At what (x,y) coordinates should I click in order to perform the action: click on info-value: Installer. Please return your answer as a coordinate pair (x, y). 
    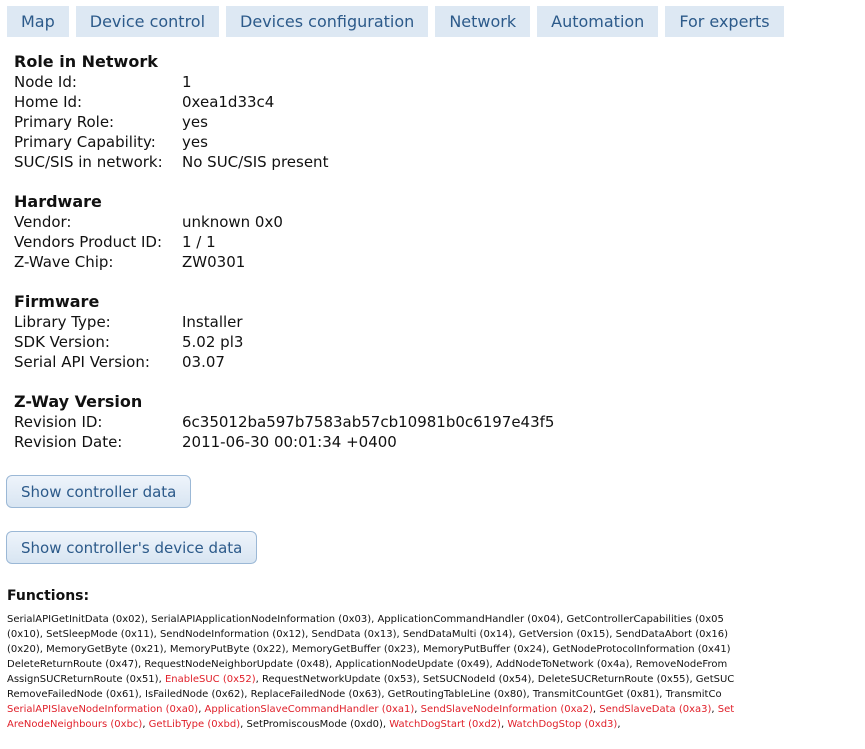
    Looking at the image, I should click on (212, 322).